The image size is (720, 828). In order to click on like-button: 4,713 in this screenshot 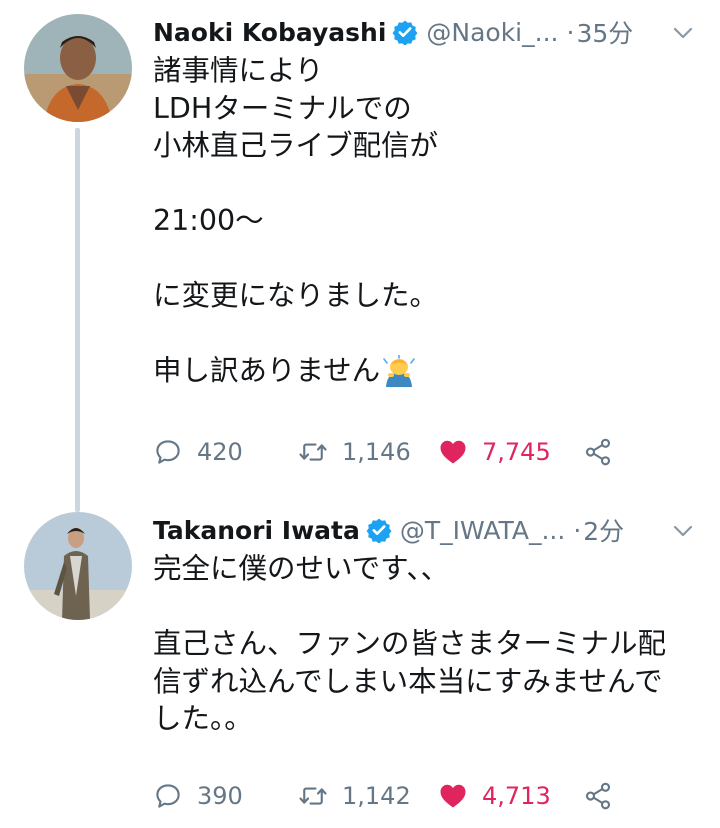, I will do `click(510, 796)`.